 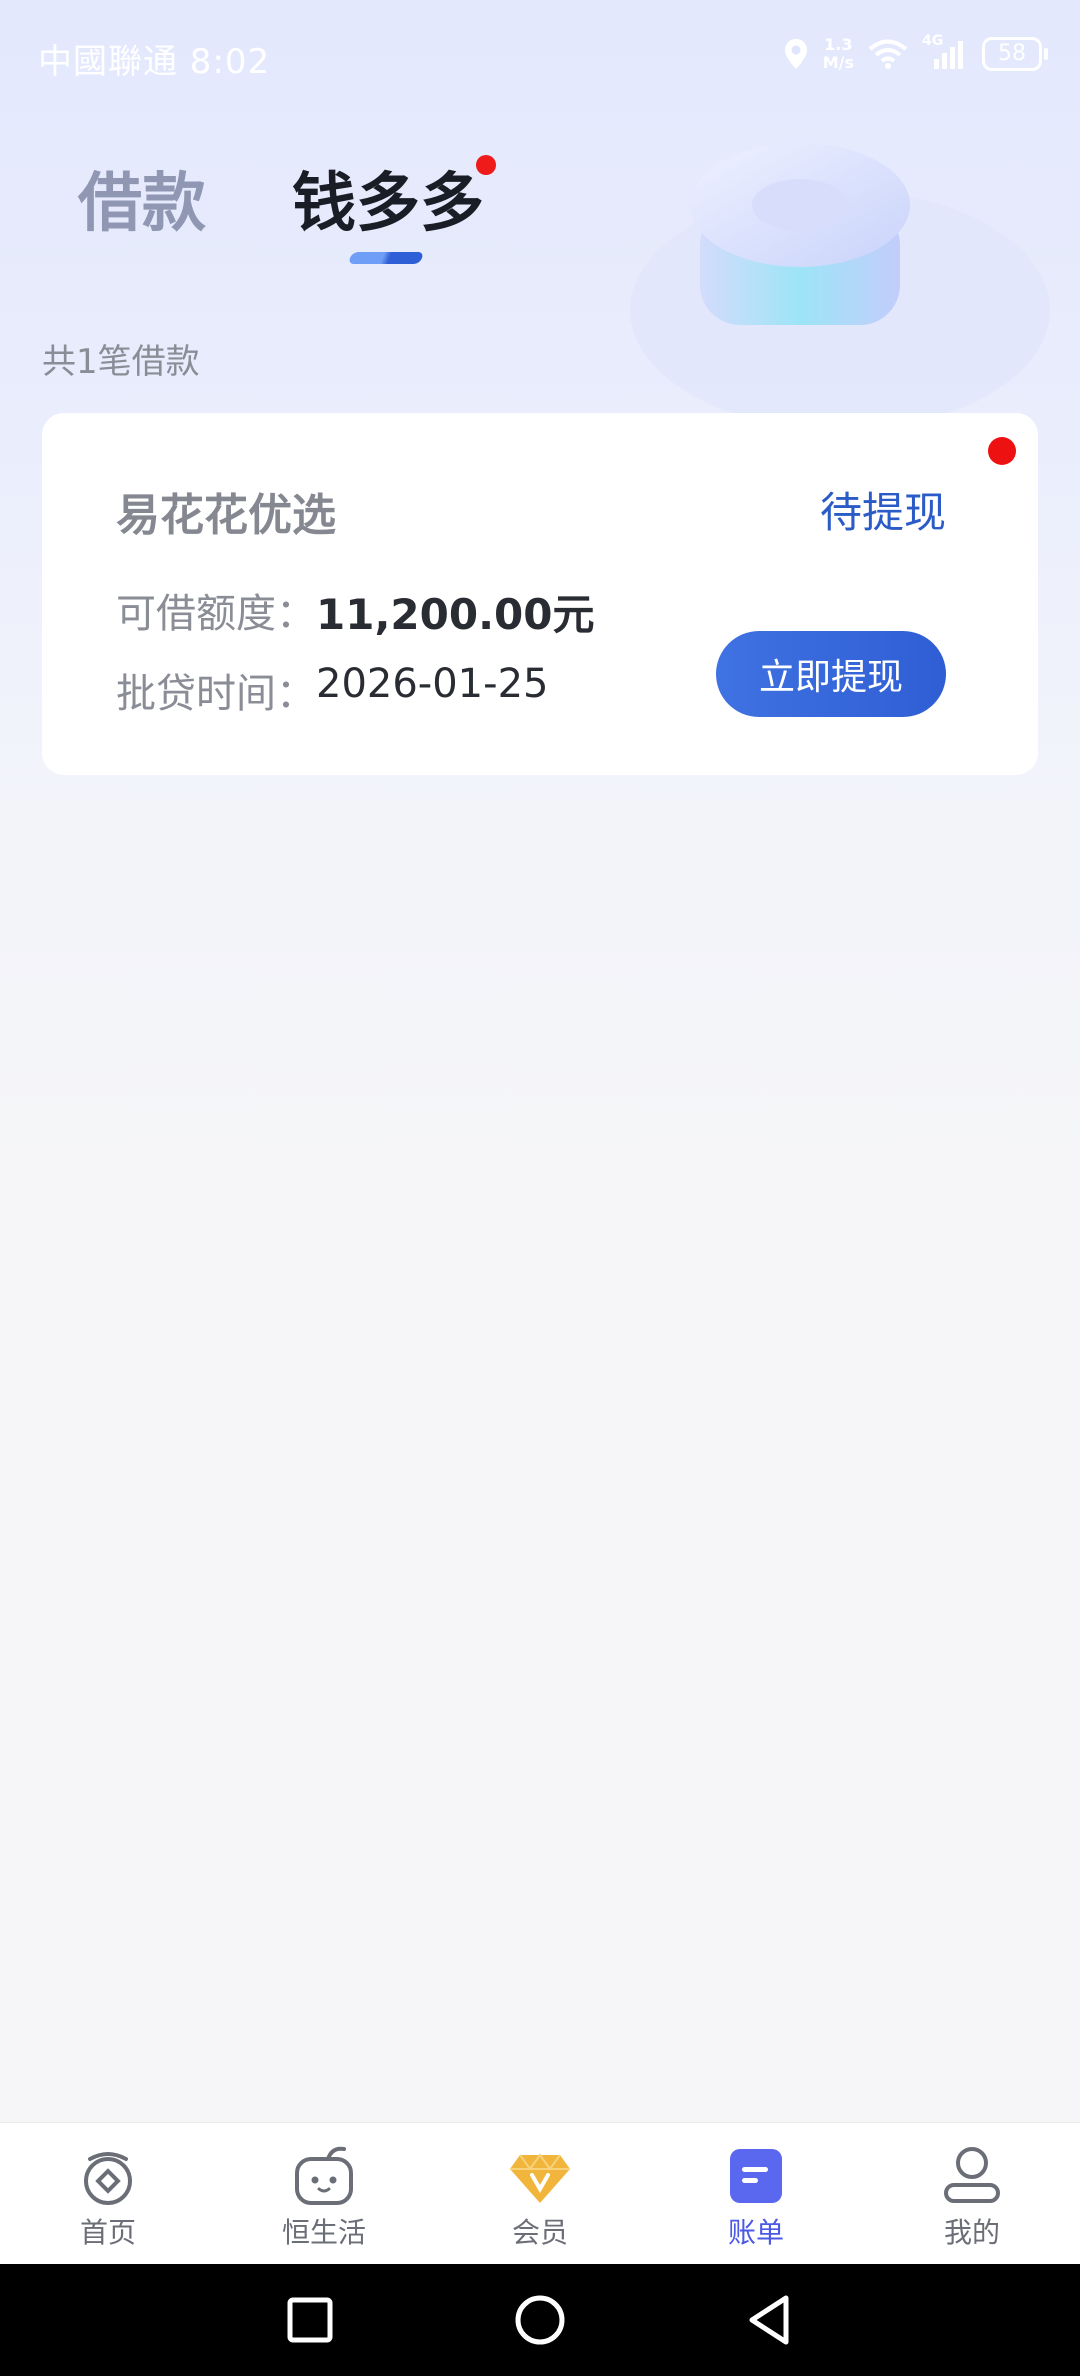 I want to click on wifi-icon, so click(x=888, y=54).